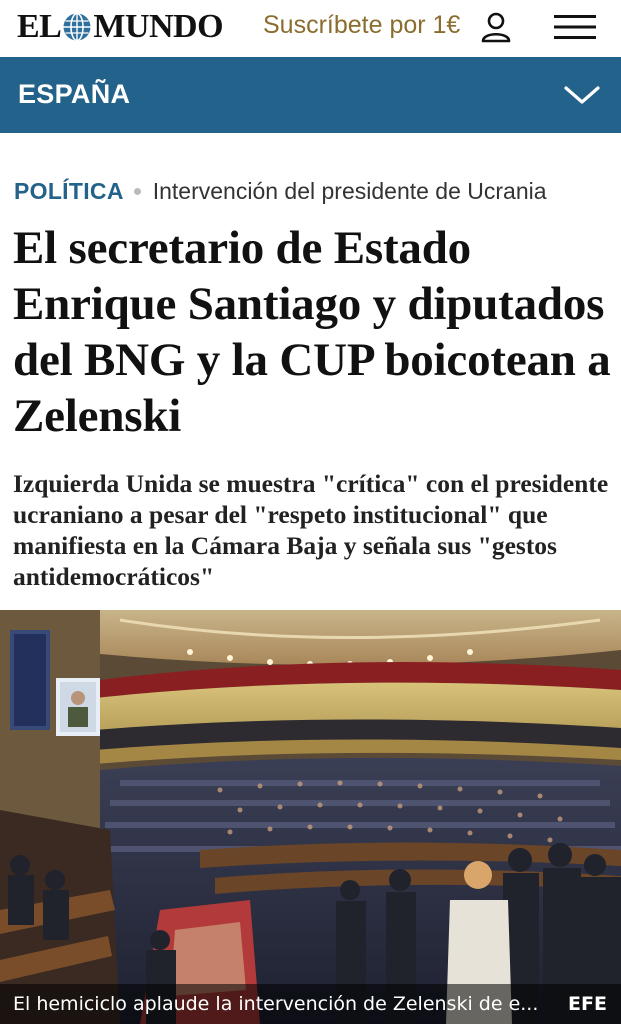  Describe the element at coordinates (69, 191) in the screenshot. I see `category-link: POLÍTICA` at that location.